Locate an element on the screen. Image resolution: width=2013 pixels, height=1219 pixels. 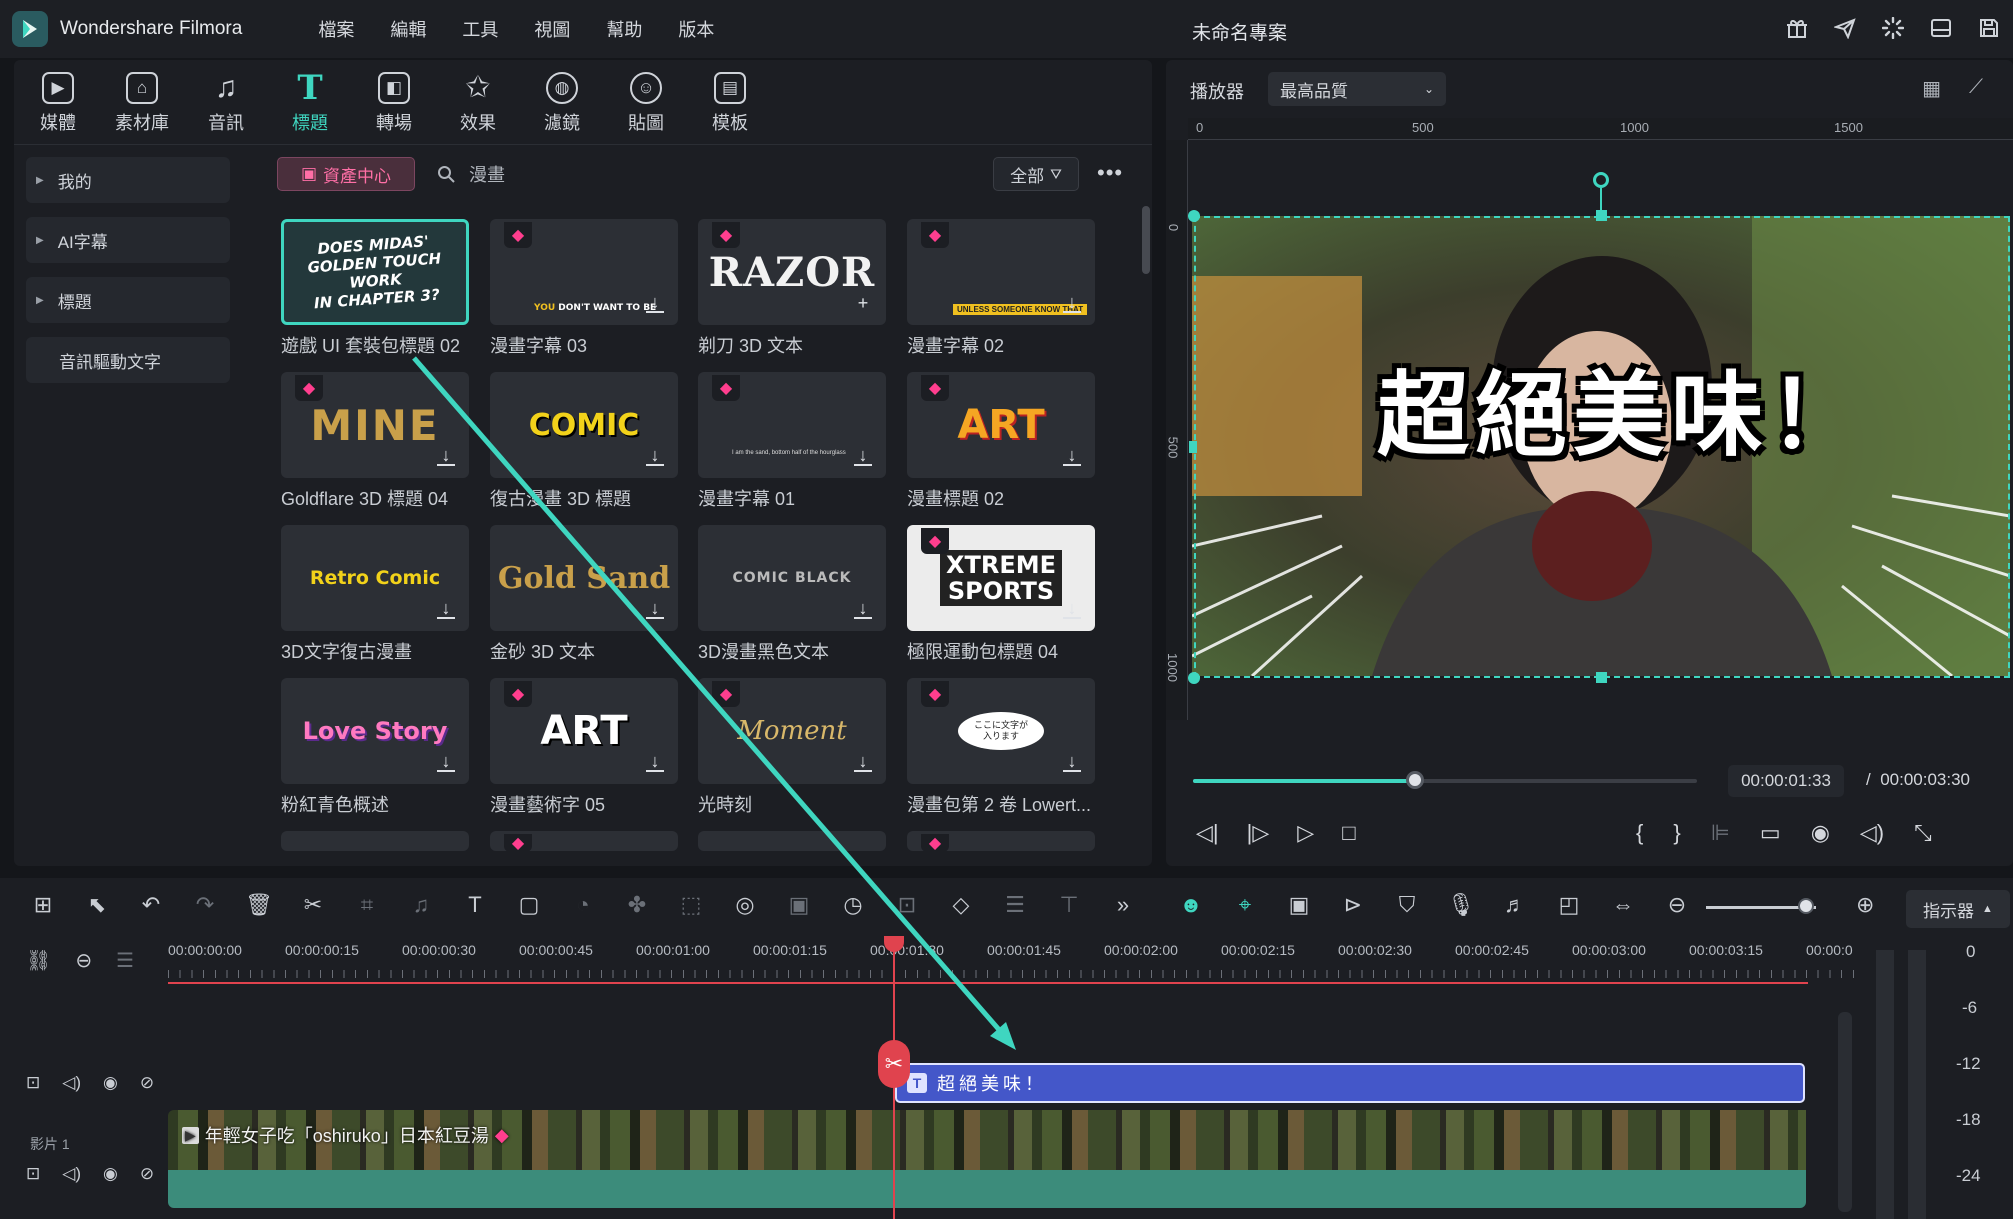
microphone-icon: 🎙 is located at coordinates (1461, 905).